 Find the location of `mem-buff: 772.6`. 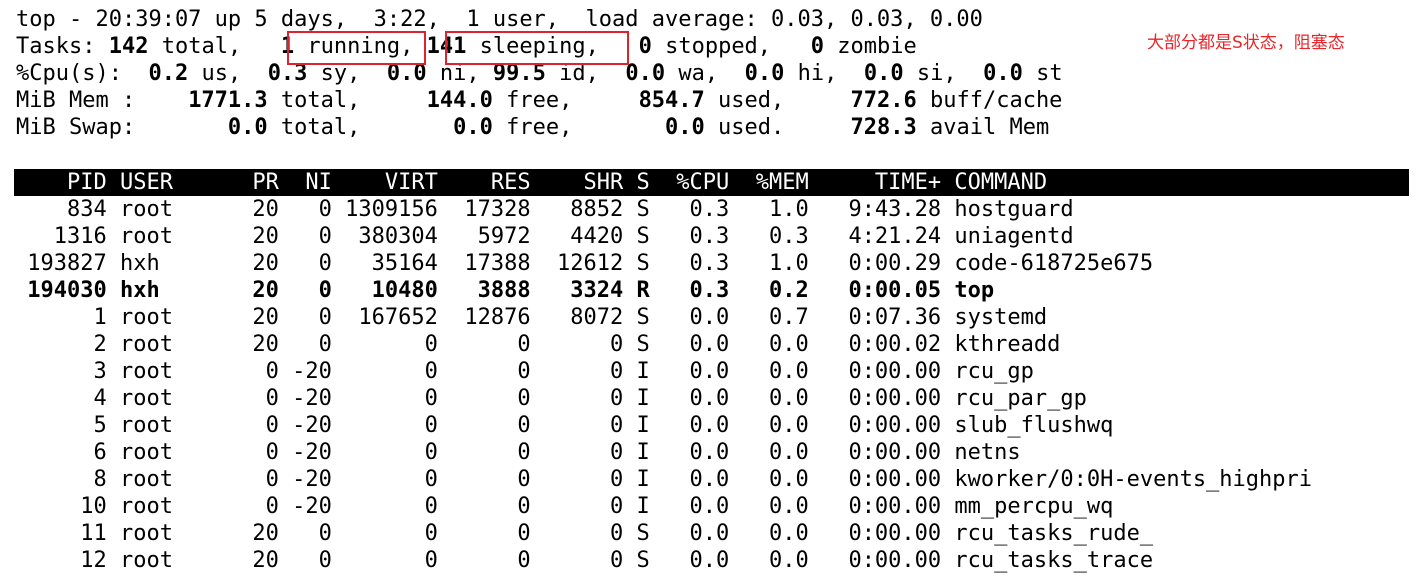

mem-buff: 772.6 is located at coordinates (883, 100).